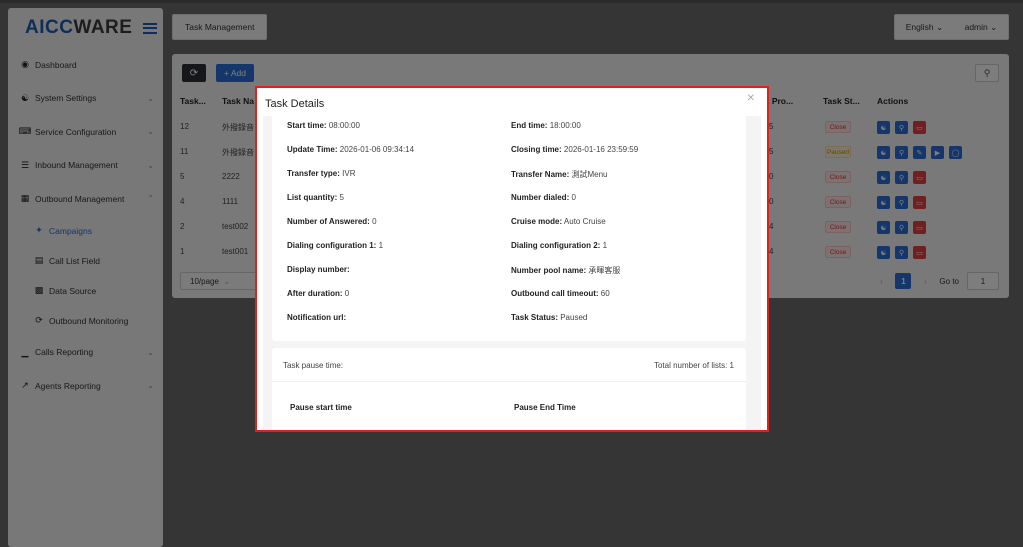 The image size is (1023, 547). Describe the element at coordinates (751, 98) in the screenshot. I see `close-icon: ✕` at that location.